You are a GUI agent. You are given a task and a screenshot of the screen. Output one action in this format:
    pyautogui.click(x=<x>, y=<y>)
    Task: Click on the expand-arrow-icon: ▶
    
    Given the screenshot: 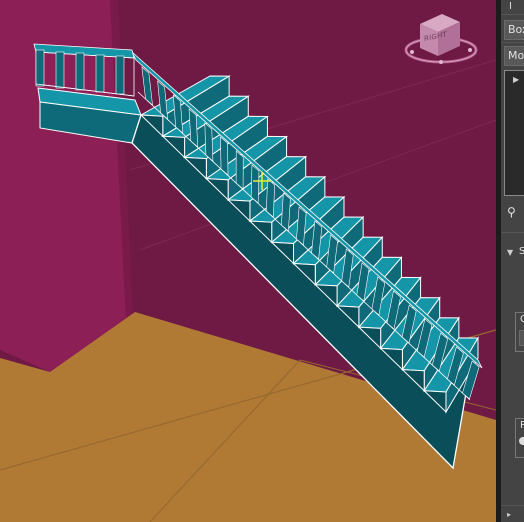 What is the action you would take?
    pyautogui.click(x=516, y=79)
    